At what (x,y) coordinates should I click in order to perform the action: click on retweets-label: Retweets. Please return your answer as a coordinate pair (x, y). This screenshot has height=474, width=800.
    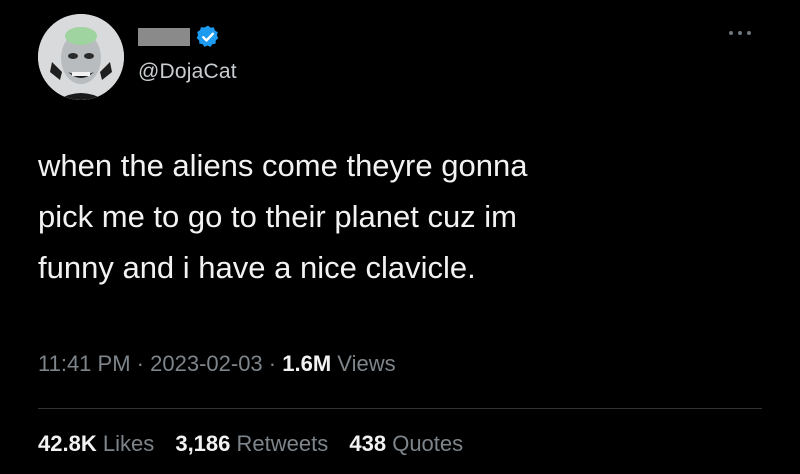
    Looking at the image, I should click on (282, 443).